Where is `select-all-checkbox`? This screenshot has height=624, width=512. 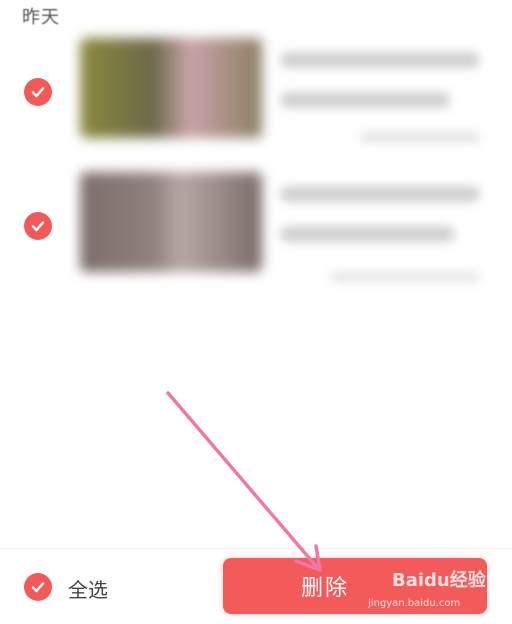
select-all-checkbox is located at coordinates (38, 587).